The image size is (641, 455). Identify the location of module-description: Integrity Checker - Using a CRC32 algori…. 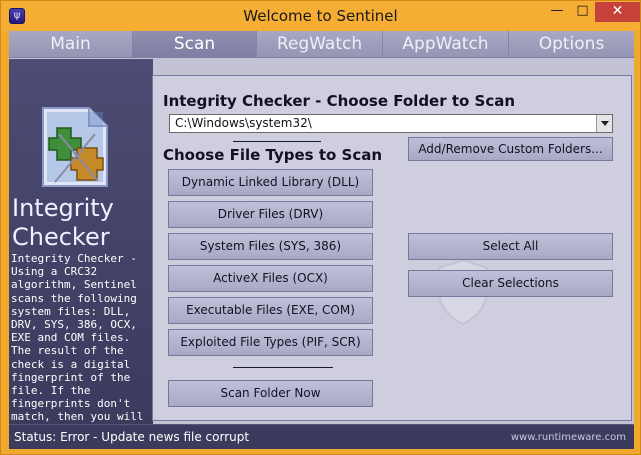
(77, 350).